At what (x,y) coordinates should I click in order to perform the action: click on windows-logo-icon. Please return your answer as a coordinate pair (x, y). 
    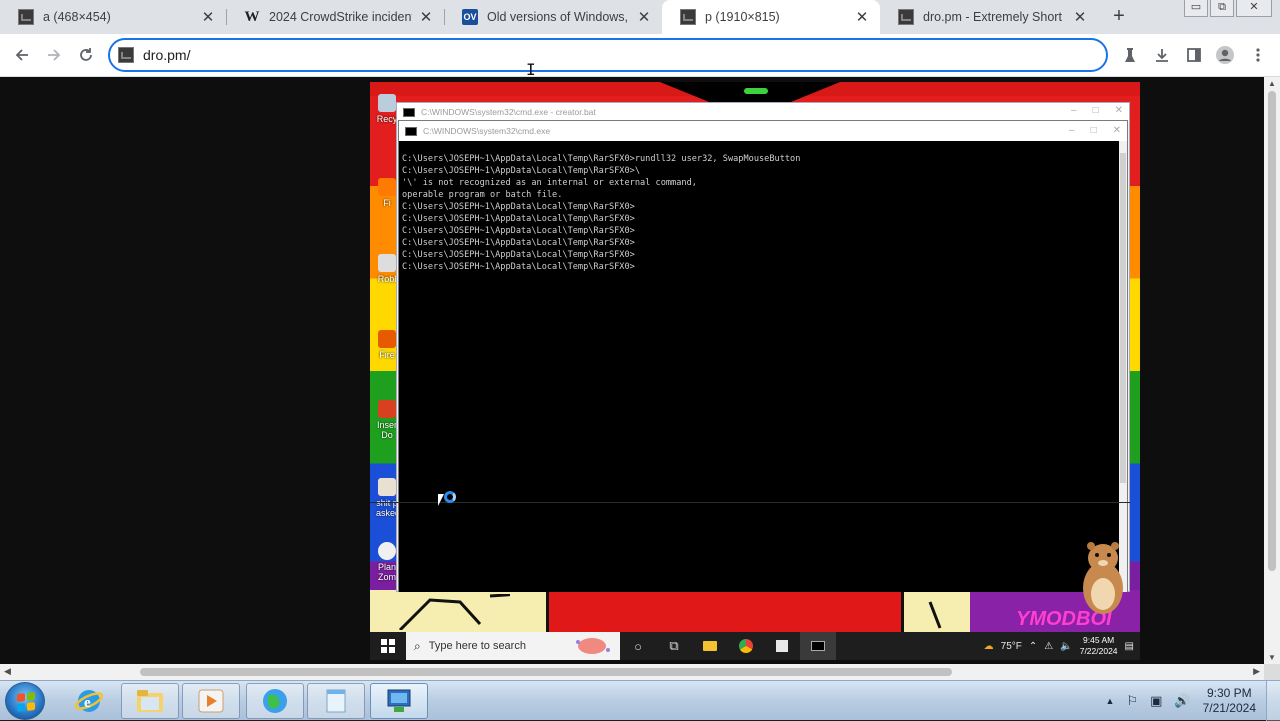
    Looking at the image, I should click on (388, 646).